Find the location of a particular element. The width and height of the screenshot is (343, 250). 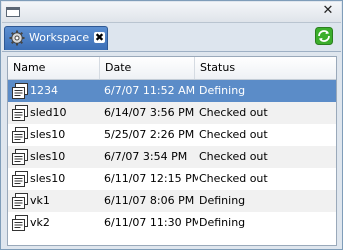

column-header-date: Date is located at coordinates (147, 68).